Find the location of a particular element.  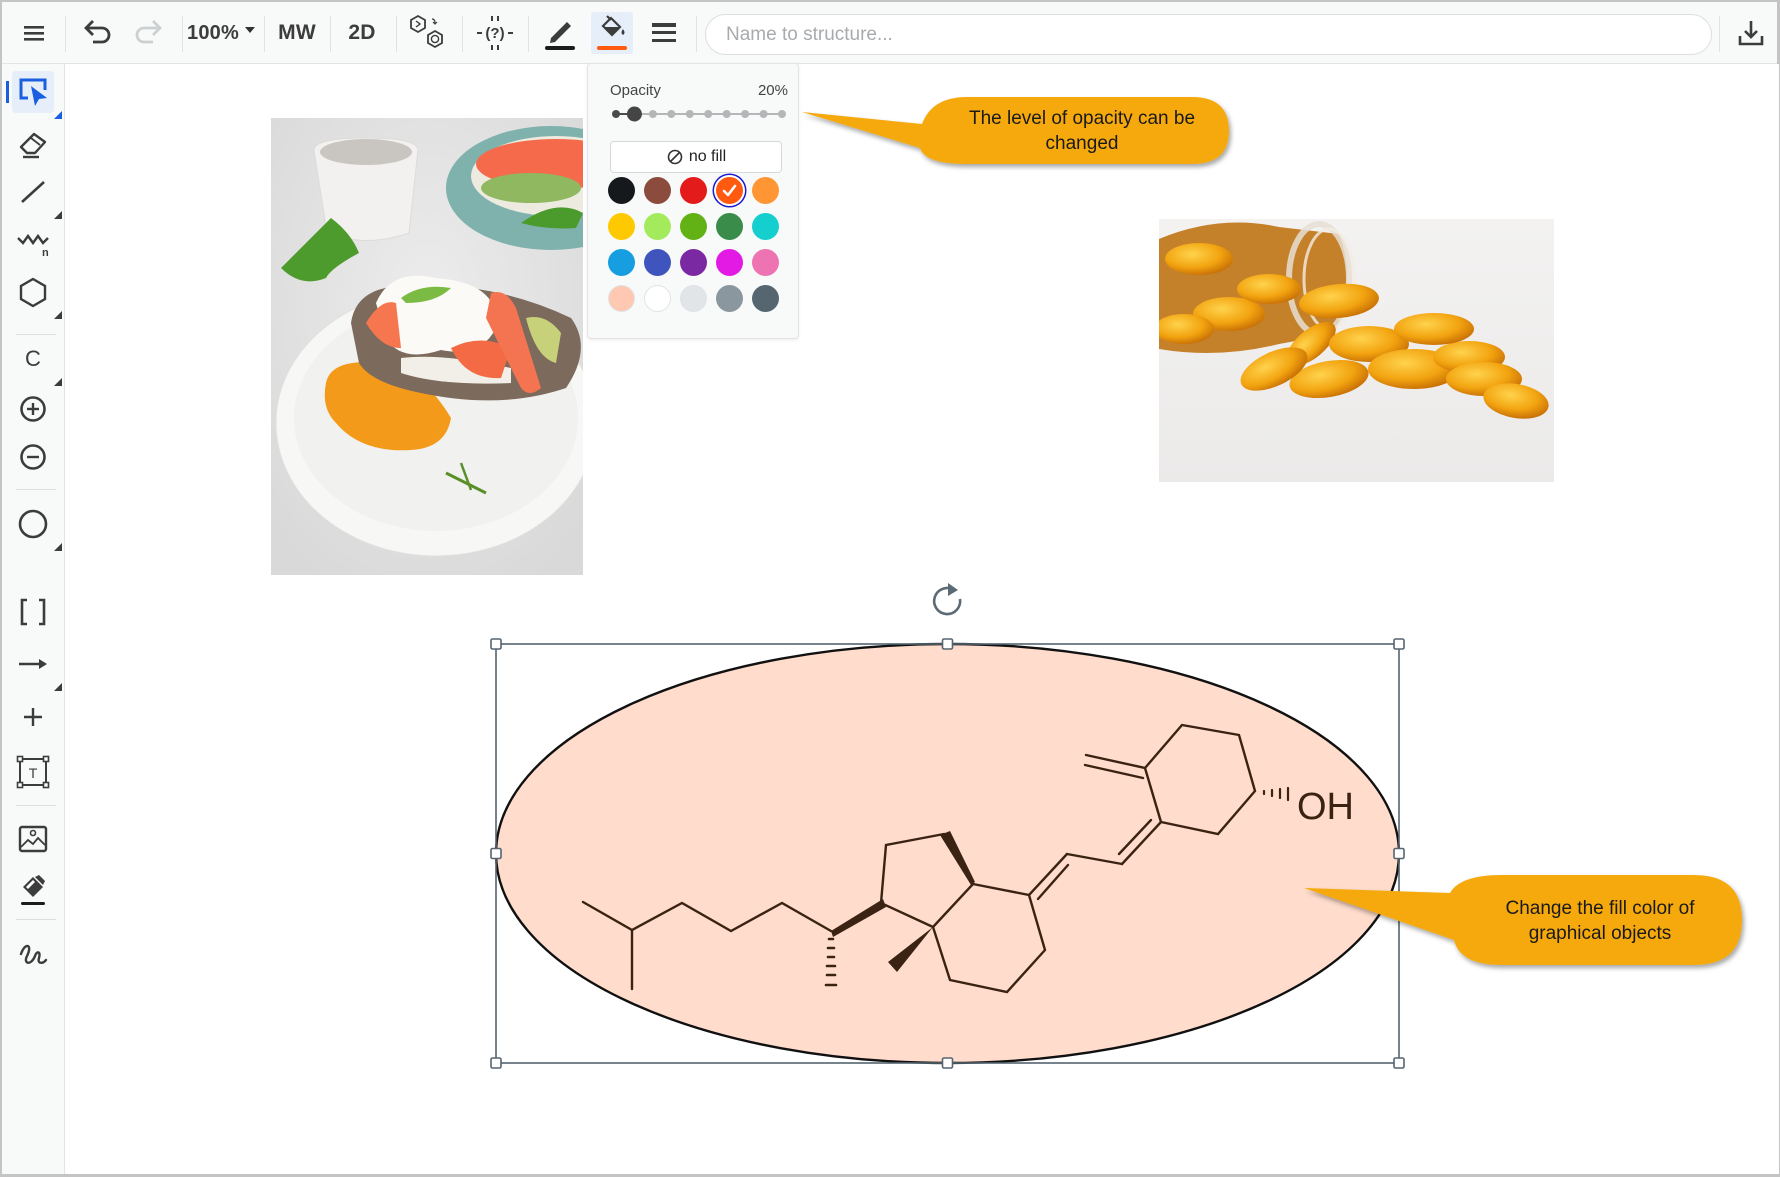

download-icon is located at coordinates (1751, 33).